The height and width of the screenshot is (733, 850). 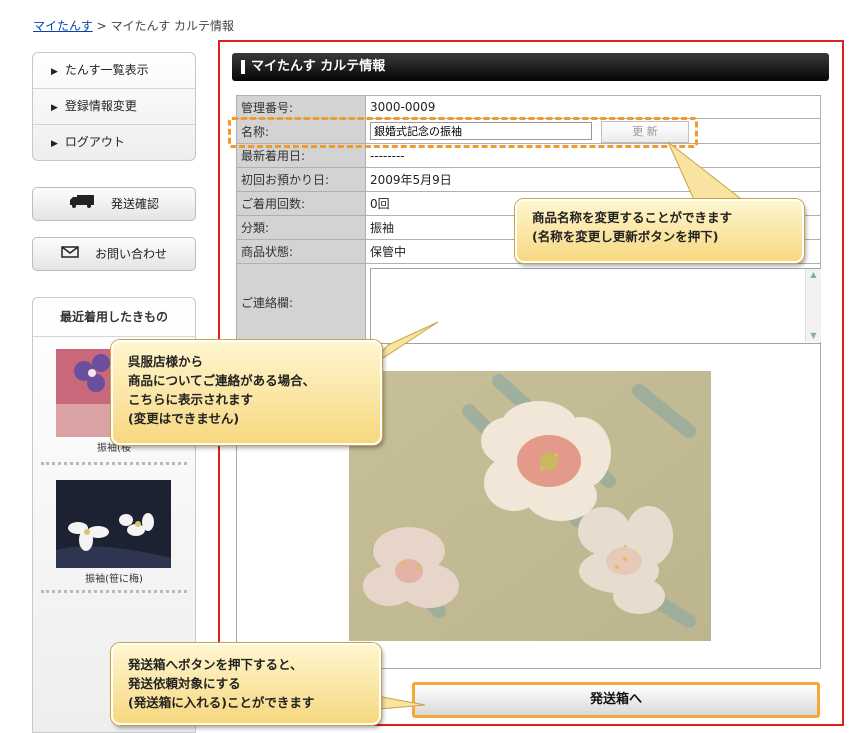 What do you see at coordinates (166, 361) in the screenshot?
I see `callout-line: 呉服店様から` at bounding box center [166, 361].